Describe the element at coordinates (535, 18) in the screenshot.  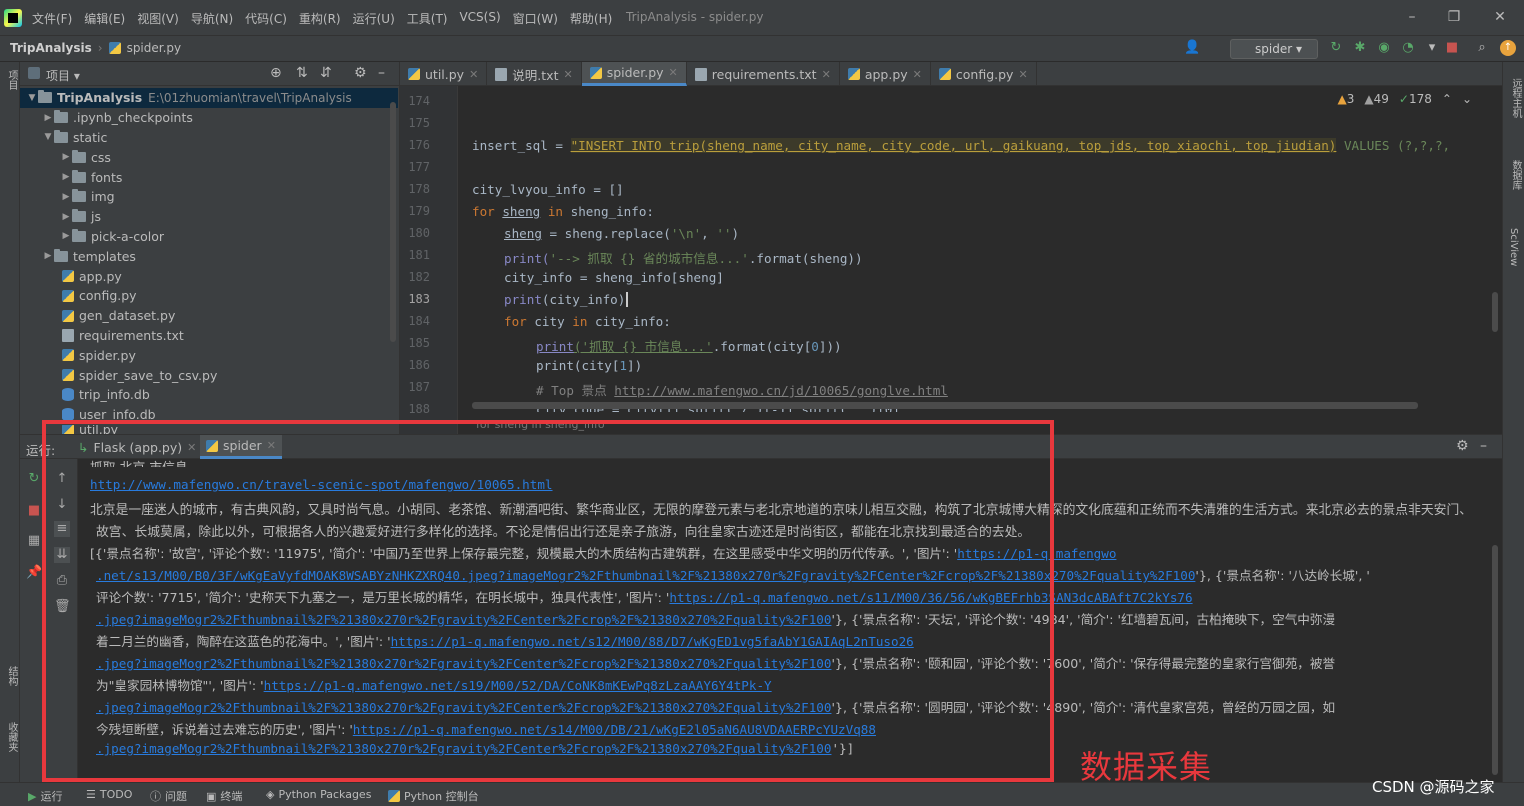
I see `menu-window: 窗口(W)` at that location.